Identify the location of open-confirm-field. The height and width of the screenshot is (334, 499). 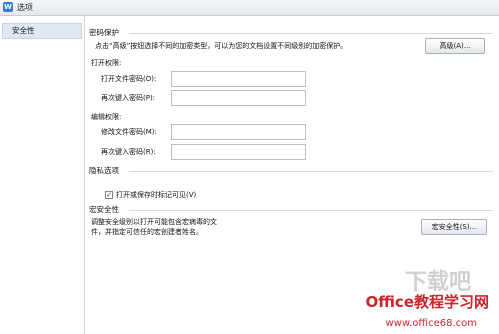
(238, 98).